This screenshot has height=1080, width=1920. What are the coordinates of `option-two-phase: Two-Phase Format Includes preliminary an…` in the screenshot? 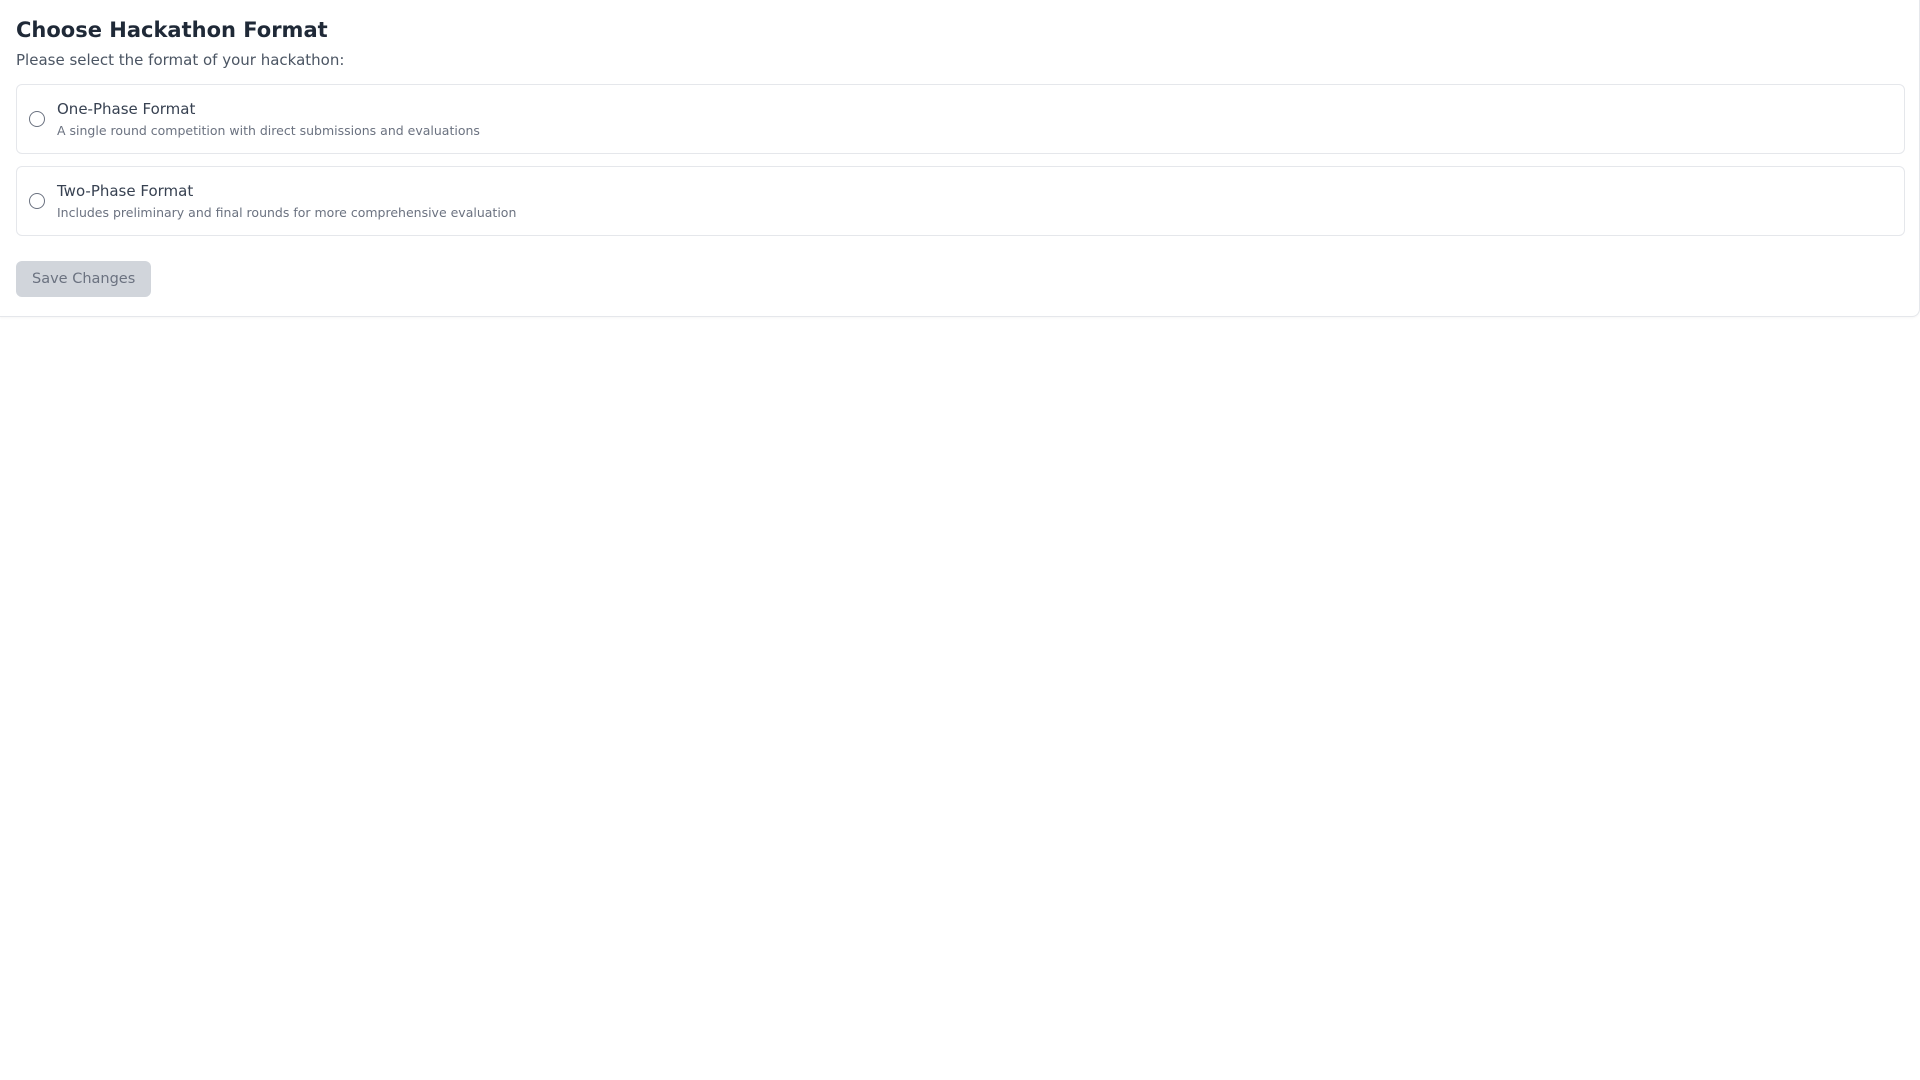 It's located at (960, 201).